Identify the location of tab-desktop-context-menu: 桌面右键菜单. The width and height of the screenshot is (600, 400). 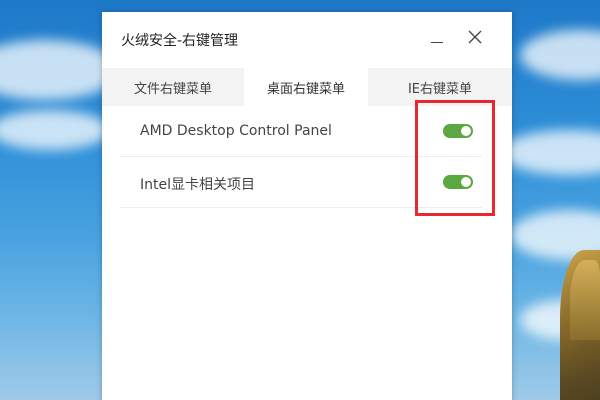
(306, 87).